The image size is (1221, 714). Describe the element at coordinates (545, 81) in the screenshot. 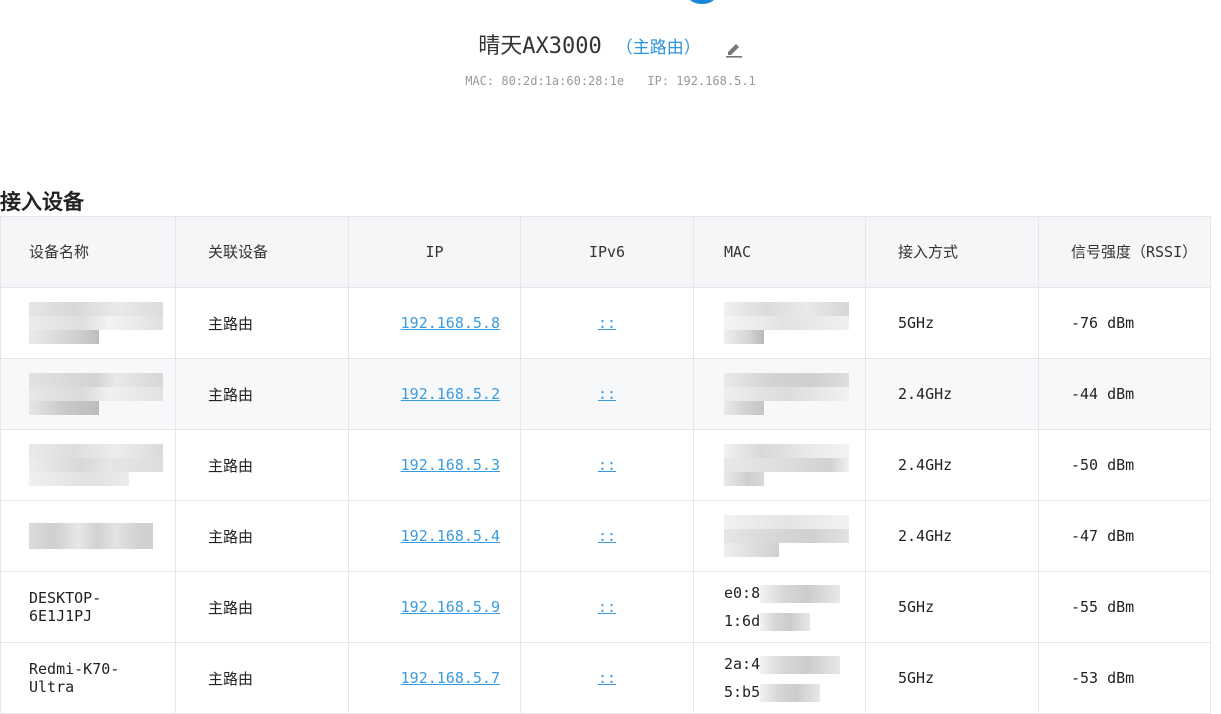

I see `router-mac: MAC: 80:2d:1a:60:28:1e` at that location.